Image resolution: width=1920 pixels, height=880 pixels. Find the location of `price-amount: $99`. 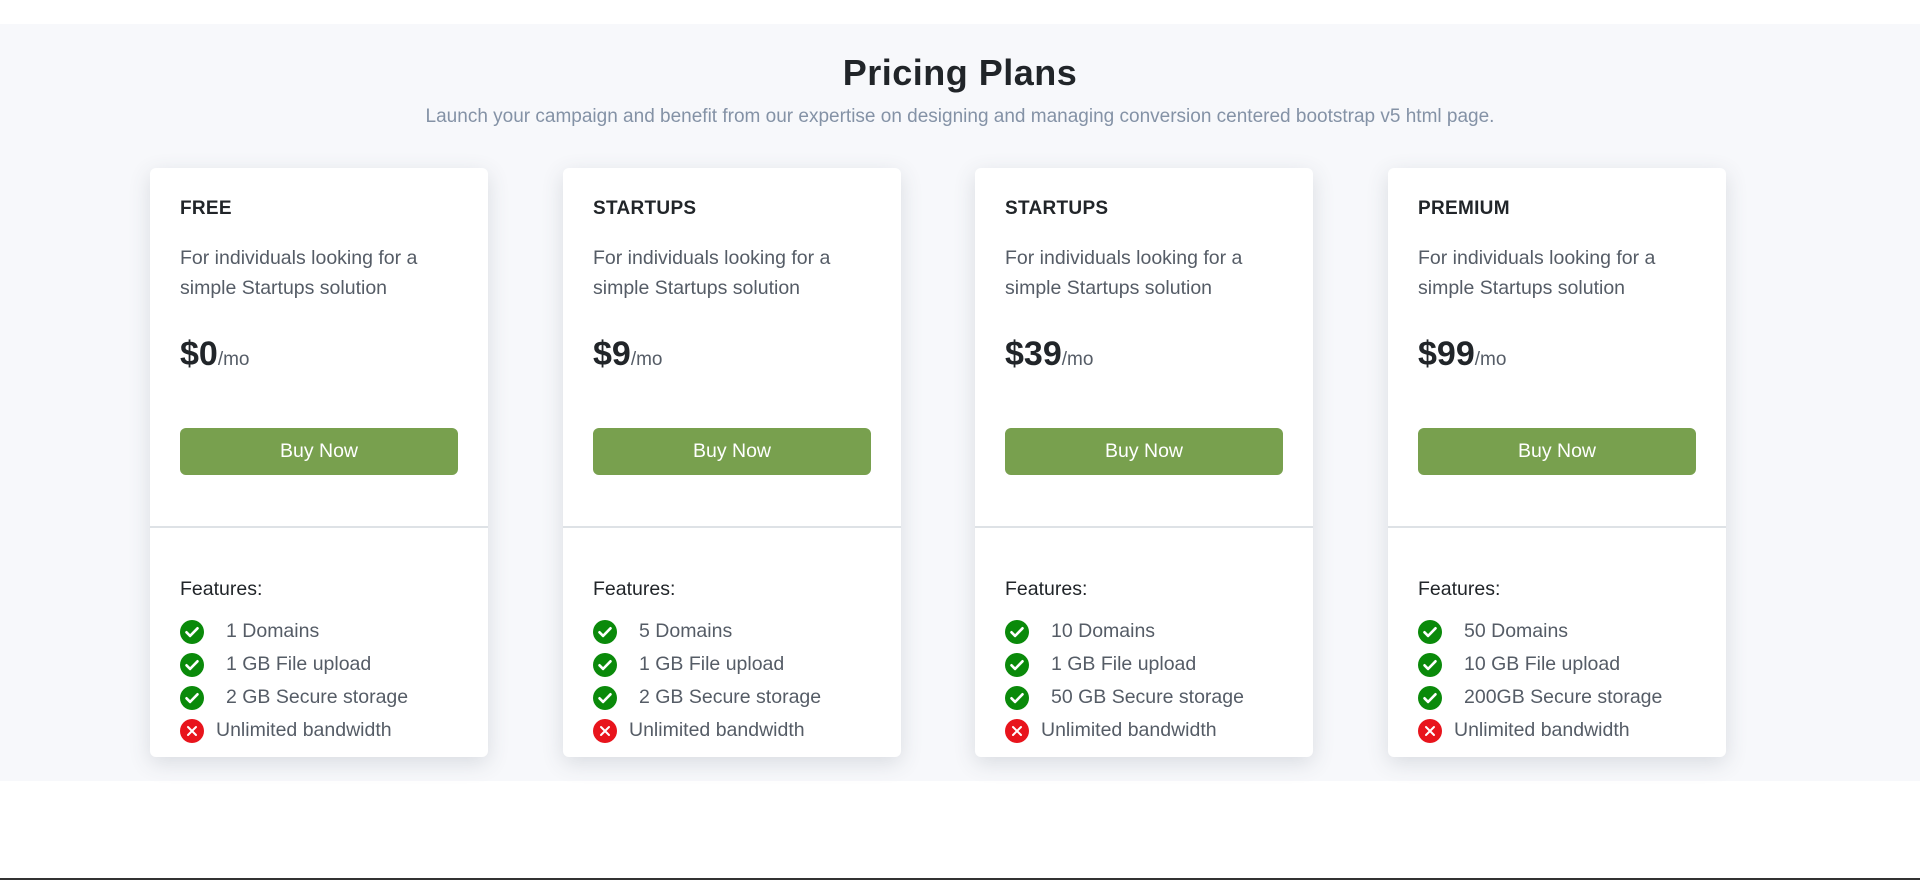

price-amount: $99 is located at coordinates (1446, 354).